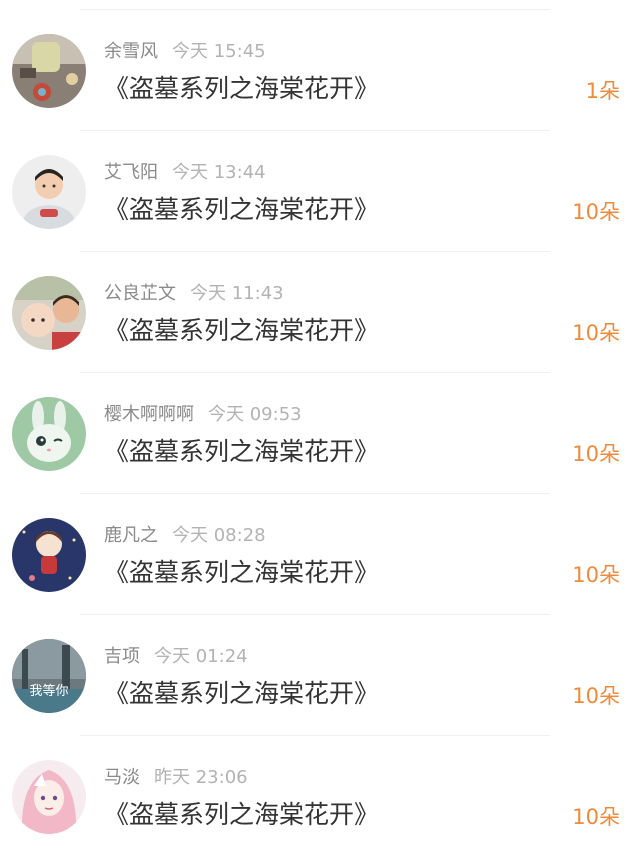  I want to click on list-item: 余雪风 今天 15:45 《盗墓系列之海棠花开》 1朵, so click(320, 70).